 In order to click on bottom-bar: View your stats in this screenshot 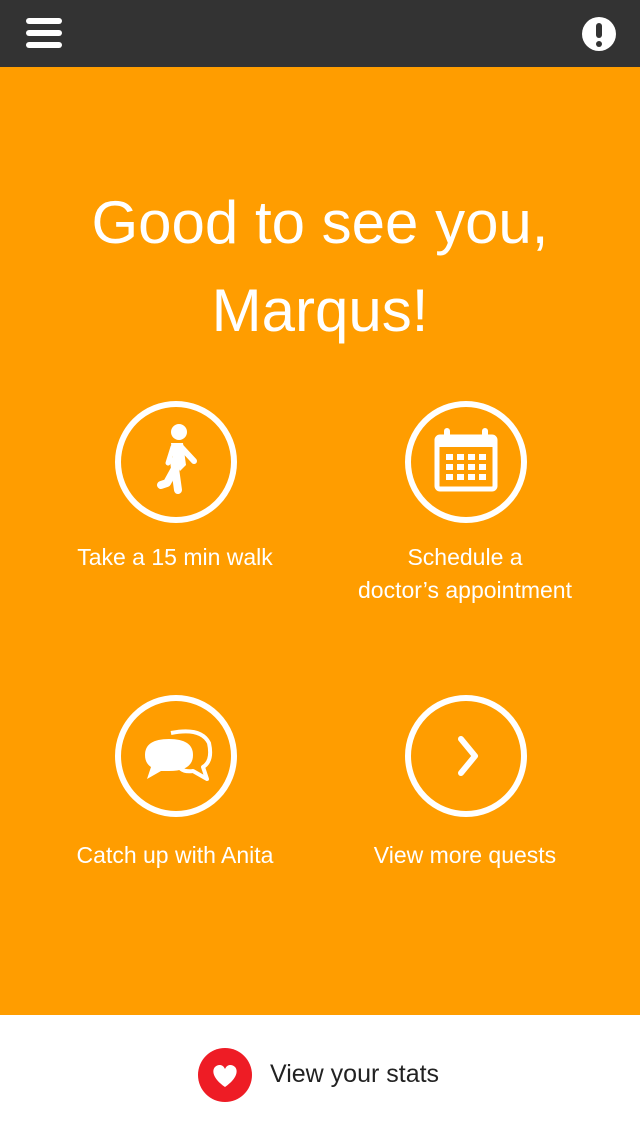, I will do `click(320, 1075)`.